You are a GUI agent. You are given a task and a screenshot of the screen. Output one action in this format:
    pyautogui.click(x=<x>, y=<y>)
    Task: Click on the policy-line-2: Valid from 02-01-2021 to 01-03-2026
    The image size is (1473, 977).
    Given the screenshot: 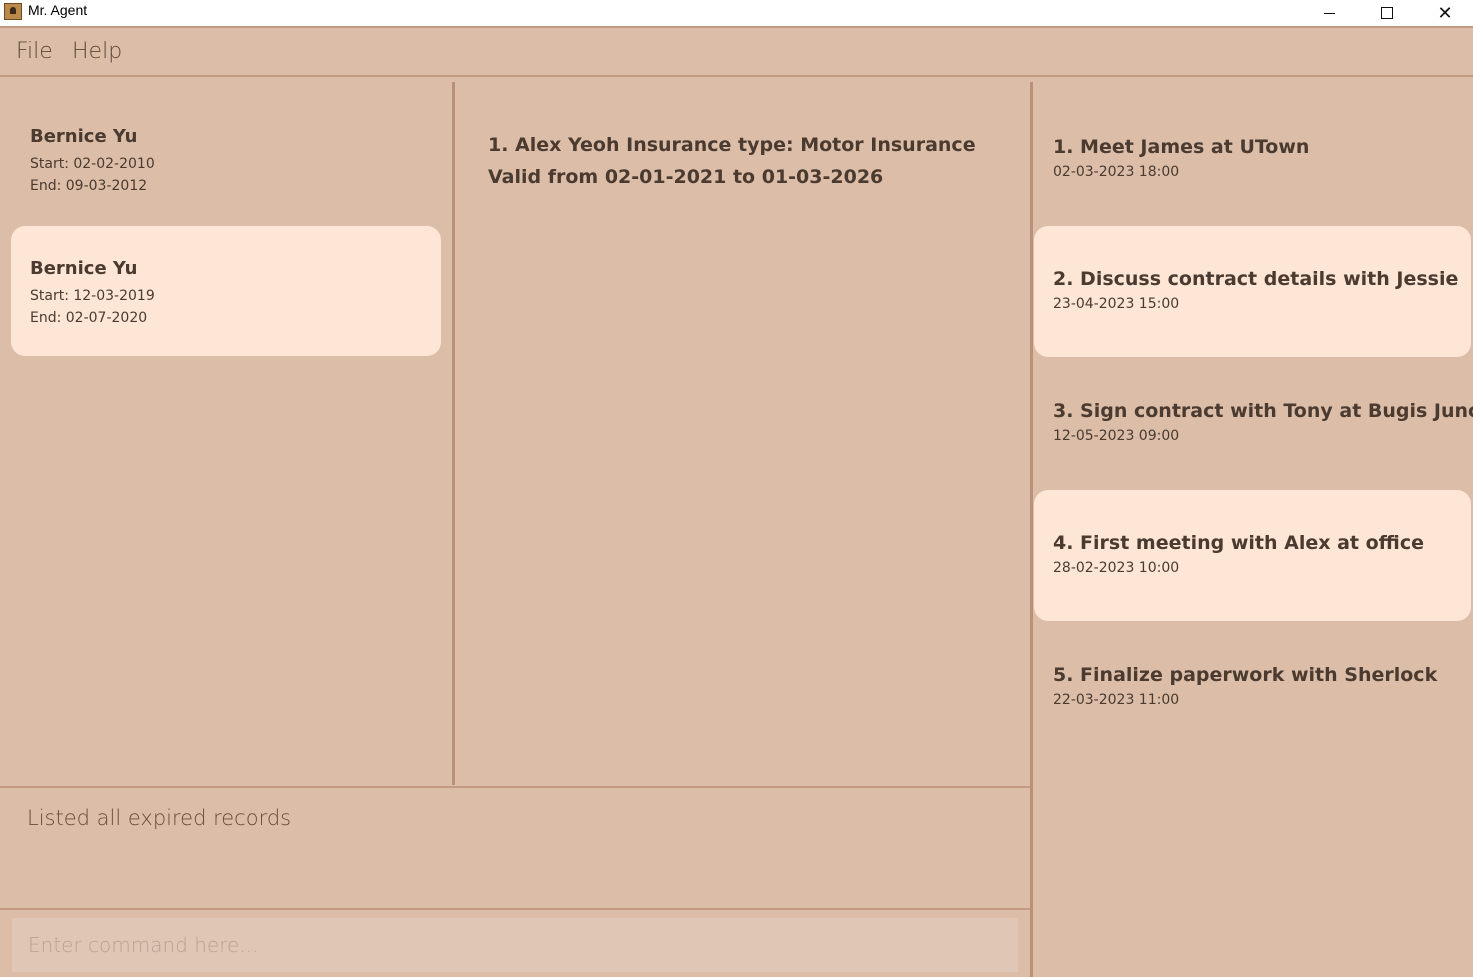 What is the action you would take?
    pyautogui.click(x=686, y=177)
    